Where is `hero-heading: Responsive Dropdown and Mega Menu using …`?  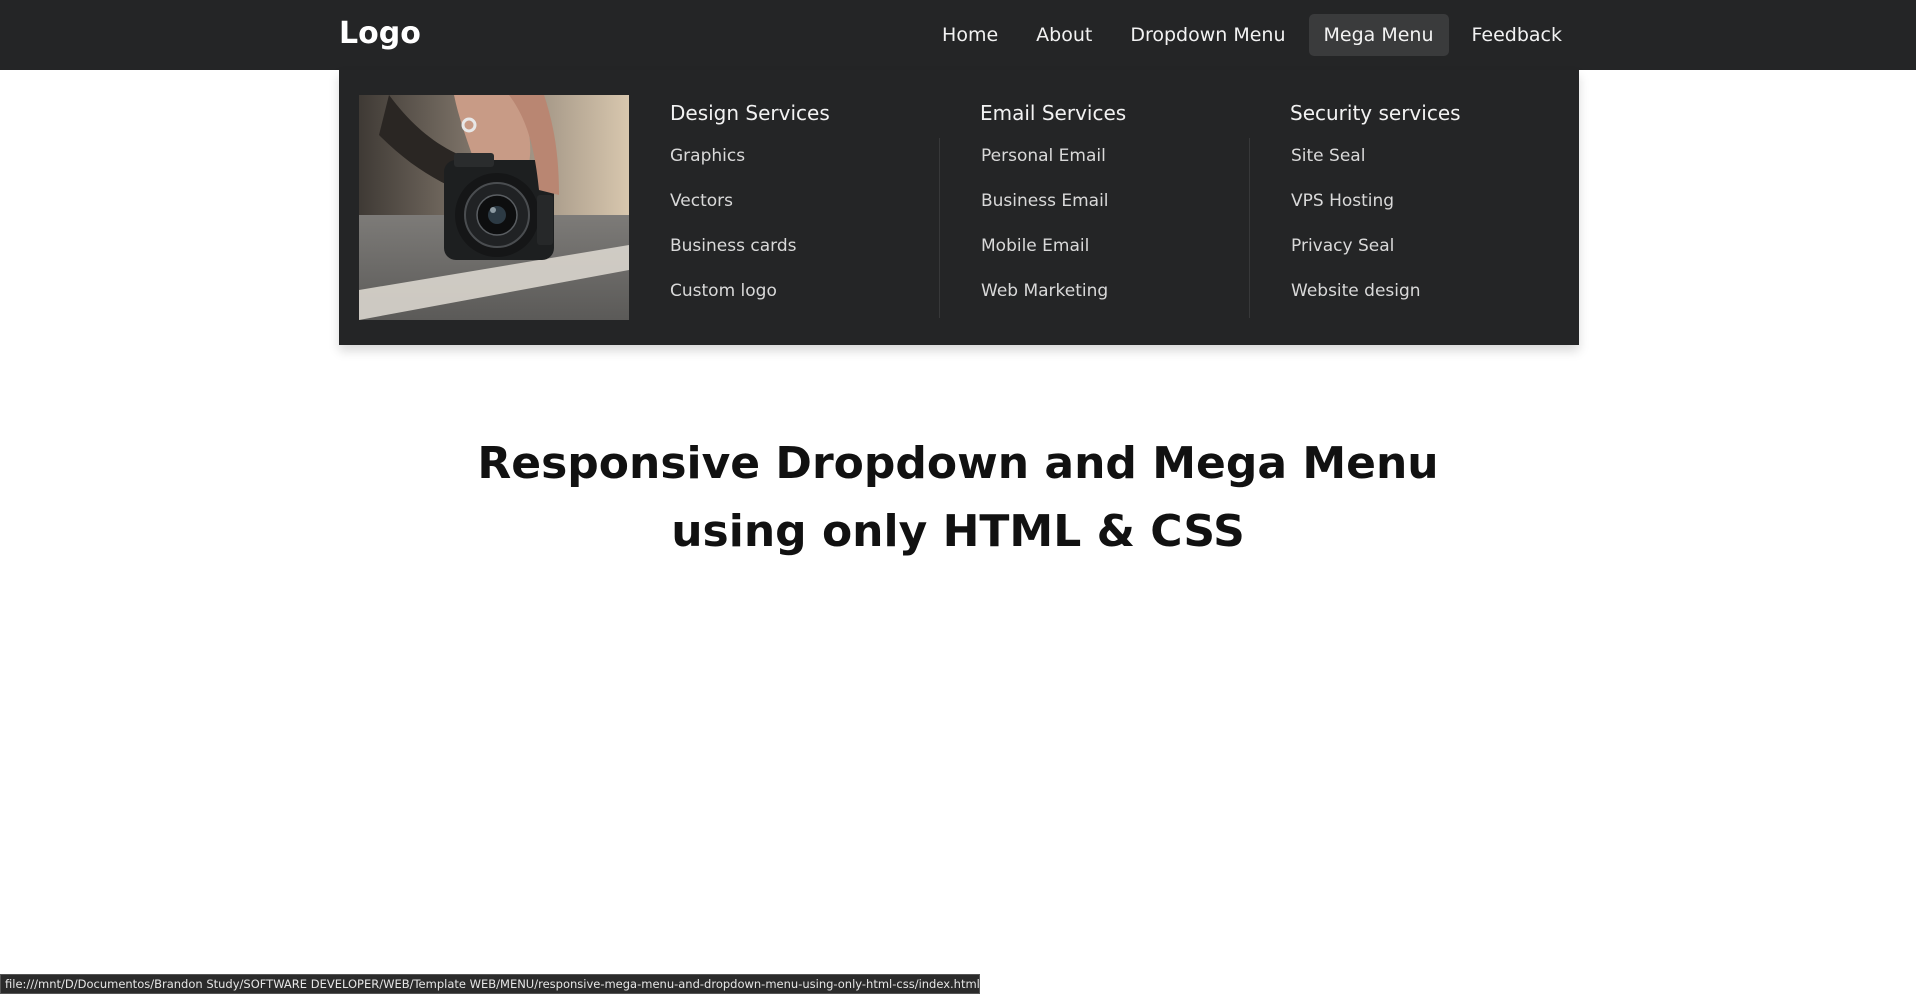
hero-heading: Responsive Dropdown and Mega Menu using … is located at coordinates (958, 498).